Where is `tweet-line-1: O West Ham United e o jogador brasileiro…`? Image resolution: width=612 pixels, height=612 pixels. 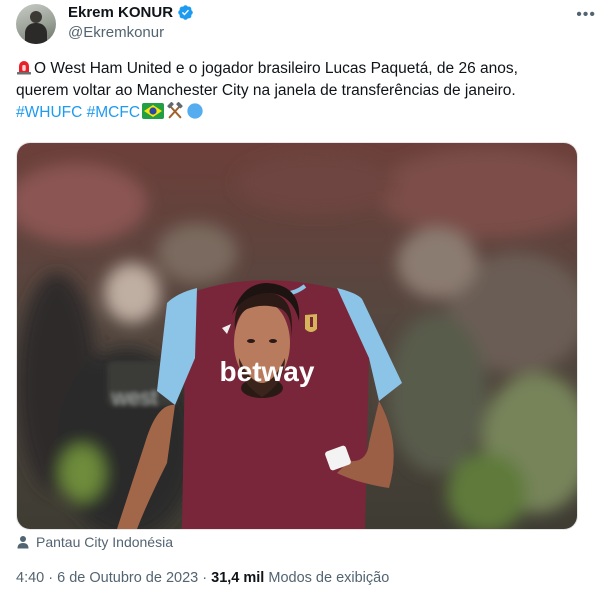 tweet-line-1: O West Ham United e o jogador brasileiro… is located at coordinates (276, 68).